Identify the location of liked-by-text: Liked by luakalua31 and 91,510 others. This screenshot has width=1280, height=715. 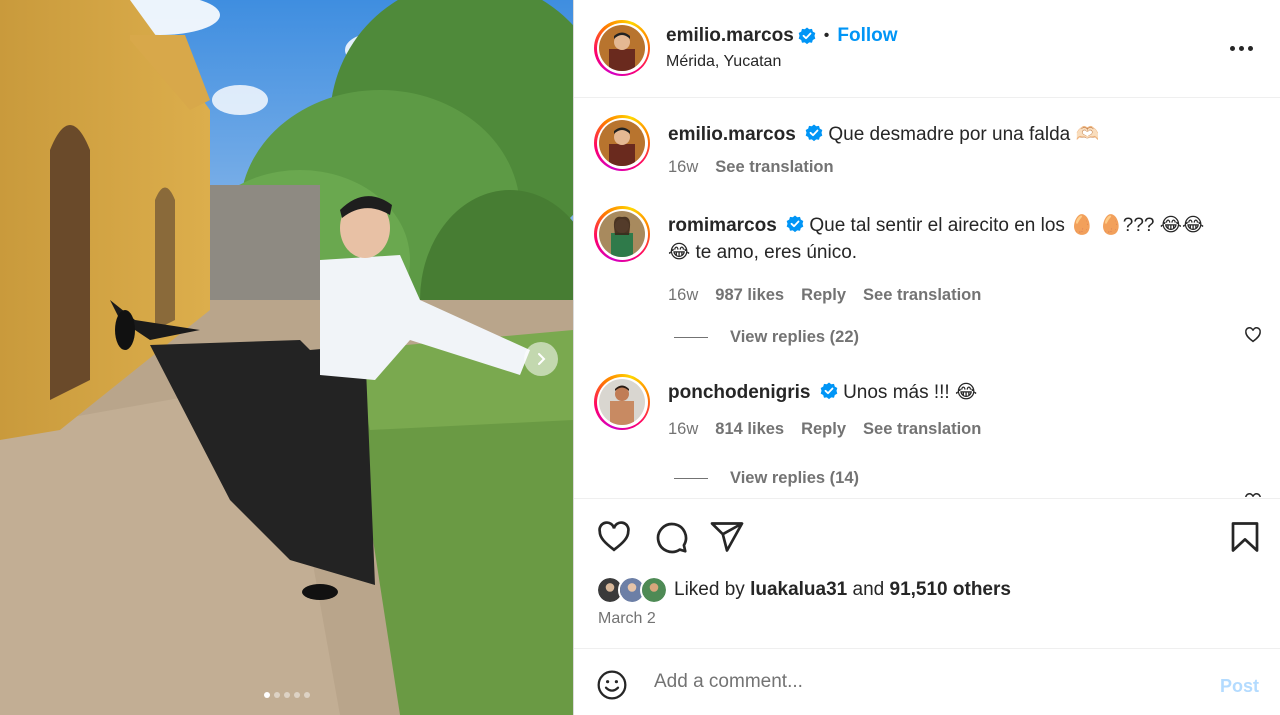
(842, 590).